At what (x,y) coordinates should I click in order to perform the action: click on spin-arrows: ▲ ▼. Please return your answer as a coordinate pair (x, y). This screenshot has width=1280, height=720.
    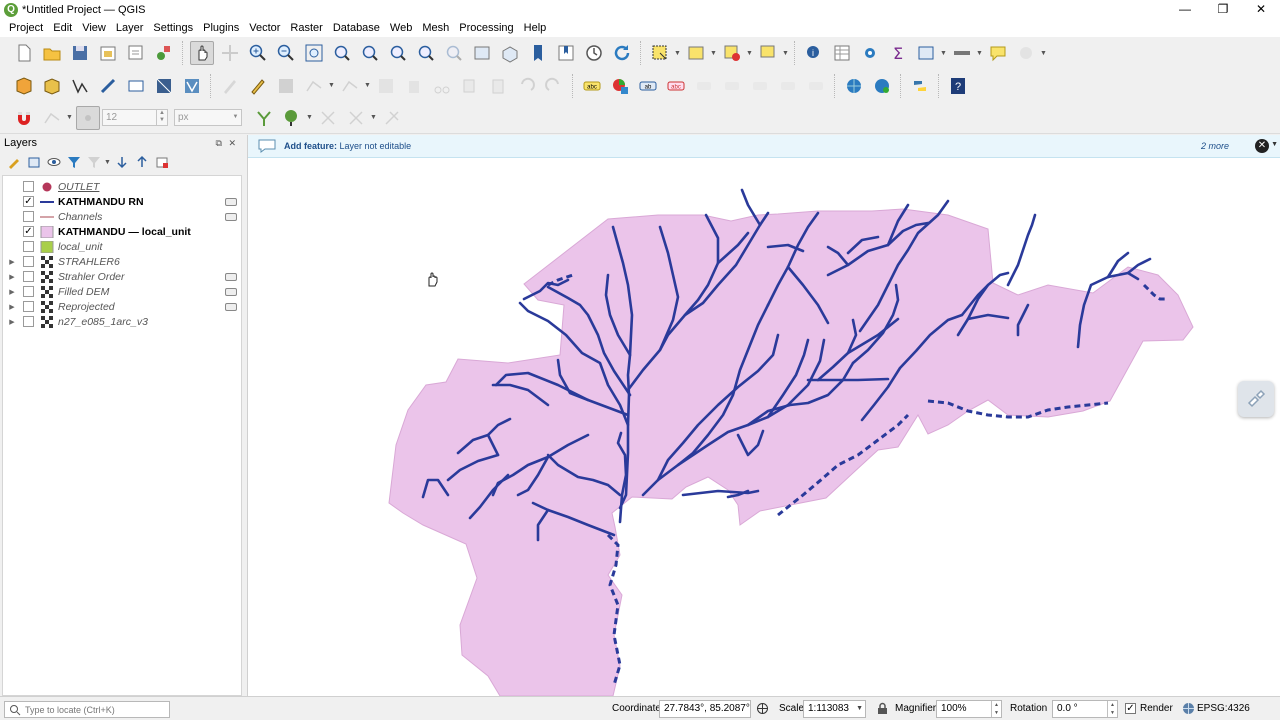
    Looking at the image, I should click on (996, 709).